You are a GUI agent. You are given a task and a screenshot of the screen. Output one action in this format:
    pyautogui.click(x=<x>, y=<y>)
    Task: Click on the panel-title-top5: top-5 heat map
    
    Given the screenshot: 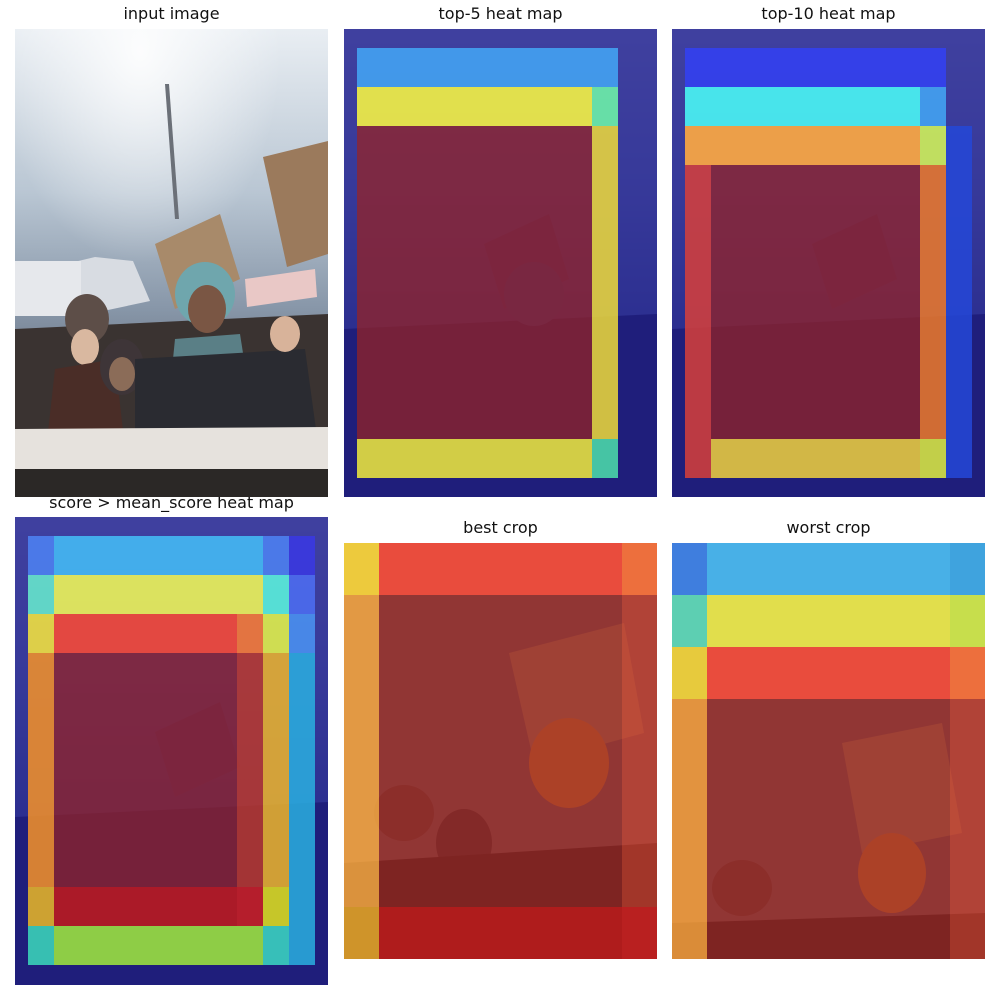 What is the action you would take?
    pyautogui.click(x=500, y=13)
    